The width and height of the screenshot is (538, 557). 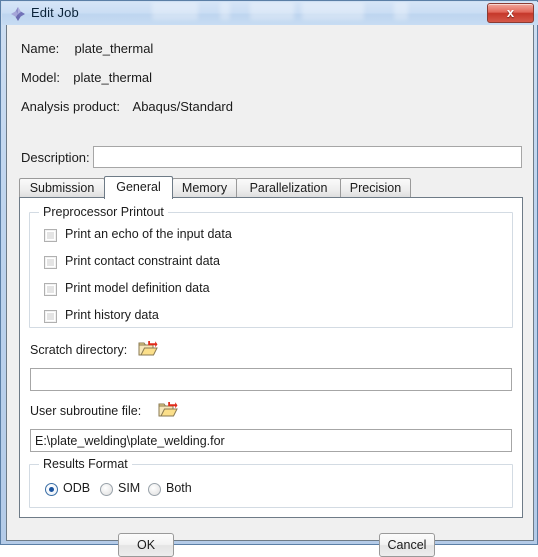 What do you see at coordinates (129, 488) in the screenshot?
I see `radio-label: SIM` at bounding box center [129, 488].